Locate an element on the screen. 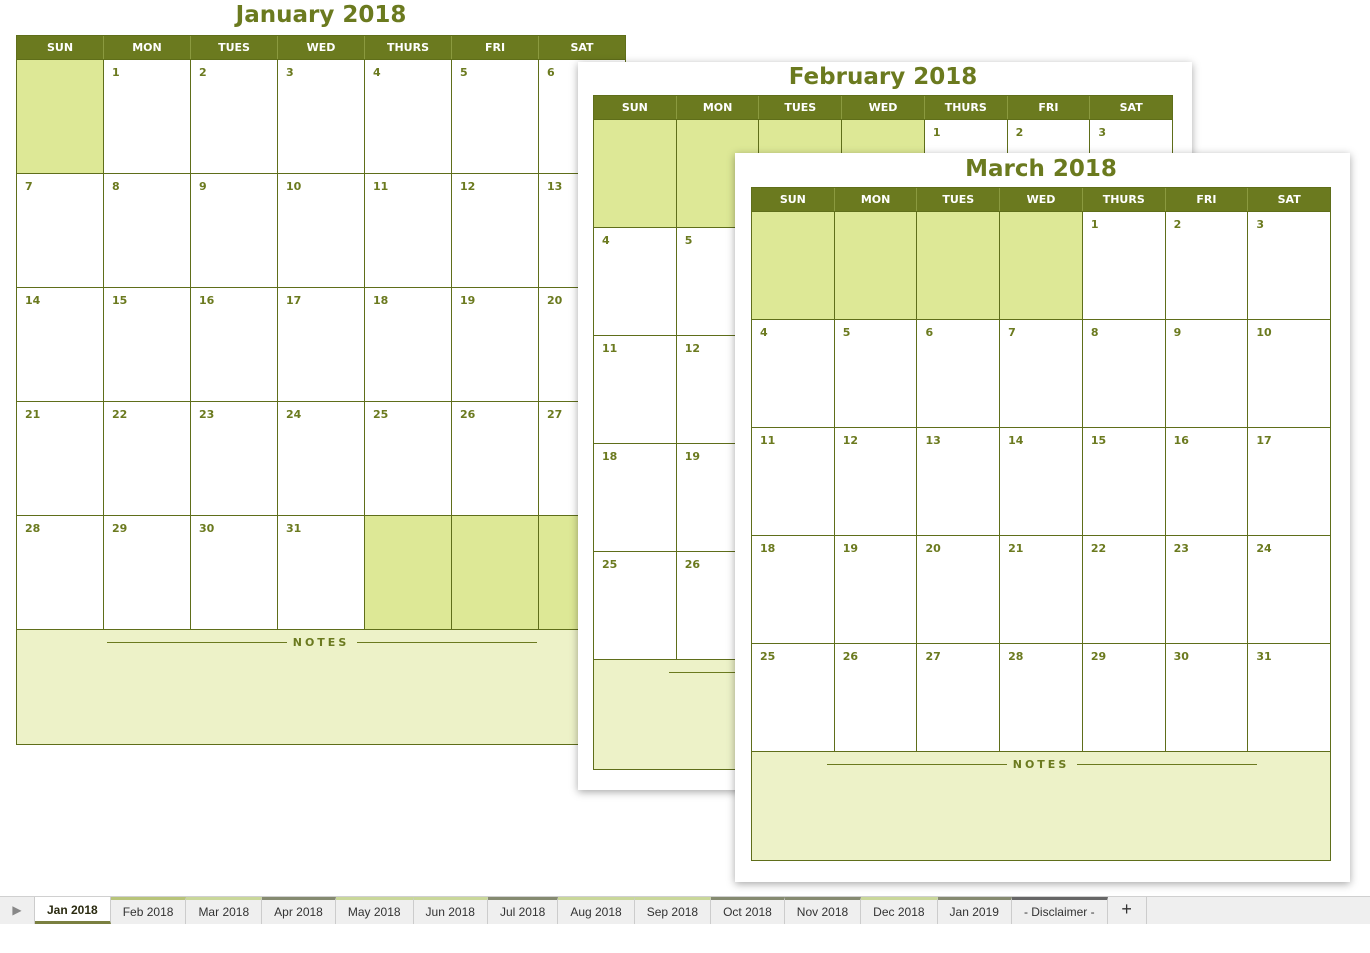 This screenshot has width=1370, height=953. sheet-tab: Jun 2018 is located at coordinates (450, 910).